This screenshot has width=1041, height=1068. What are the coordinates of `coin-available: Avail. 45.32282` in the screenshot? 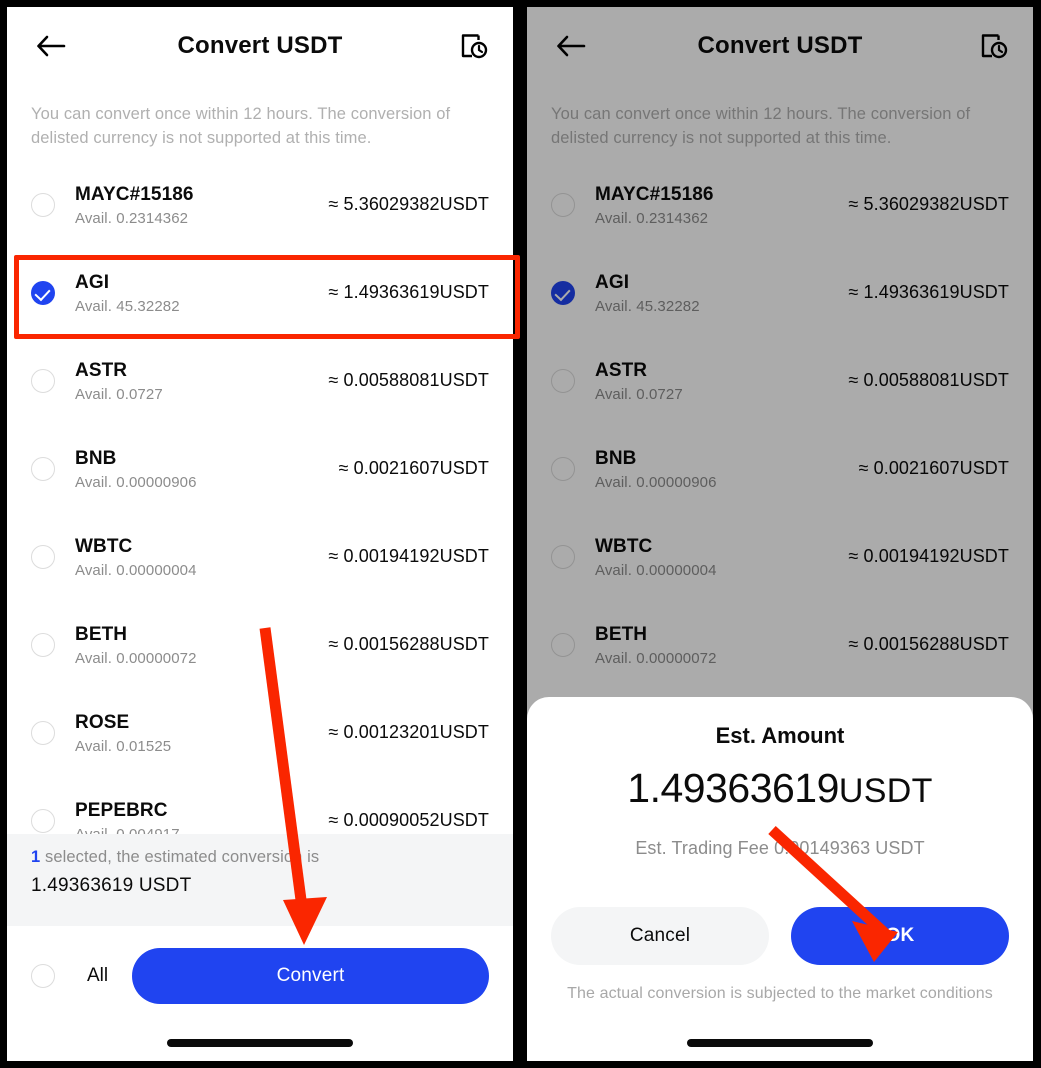 It's located at (127, 306).